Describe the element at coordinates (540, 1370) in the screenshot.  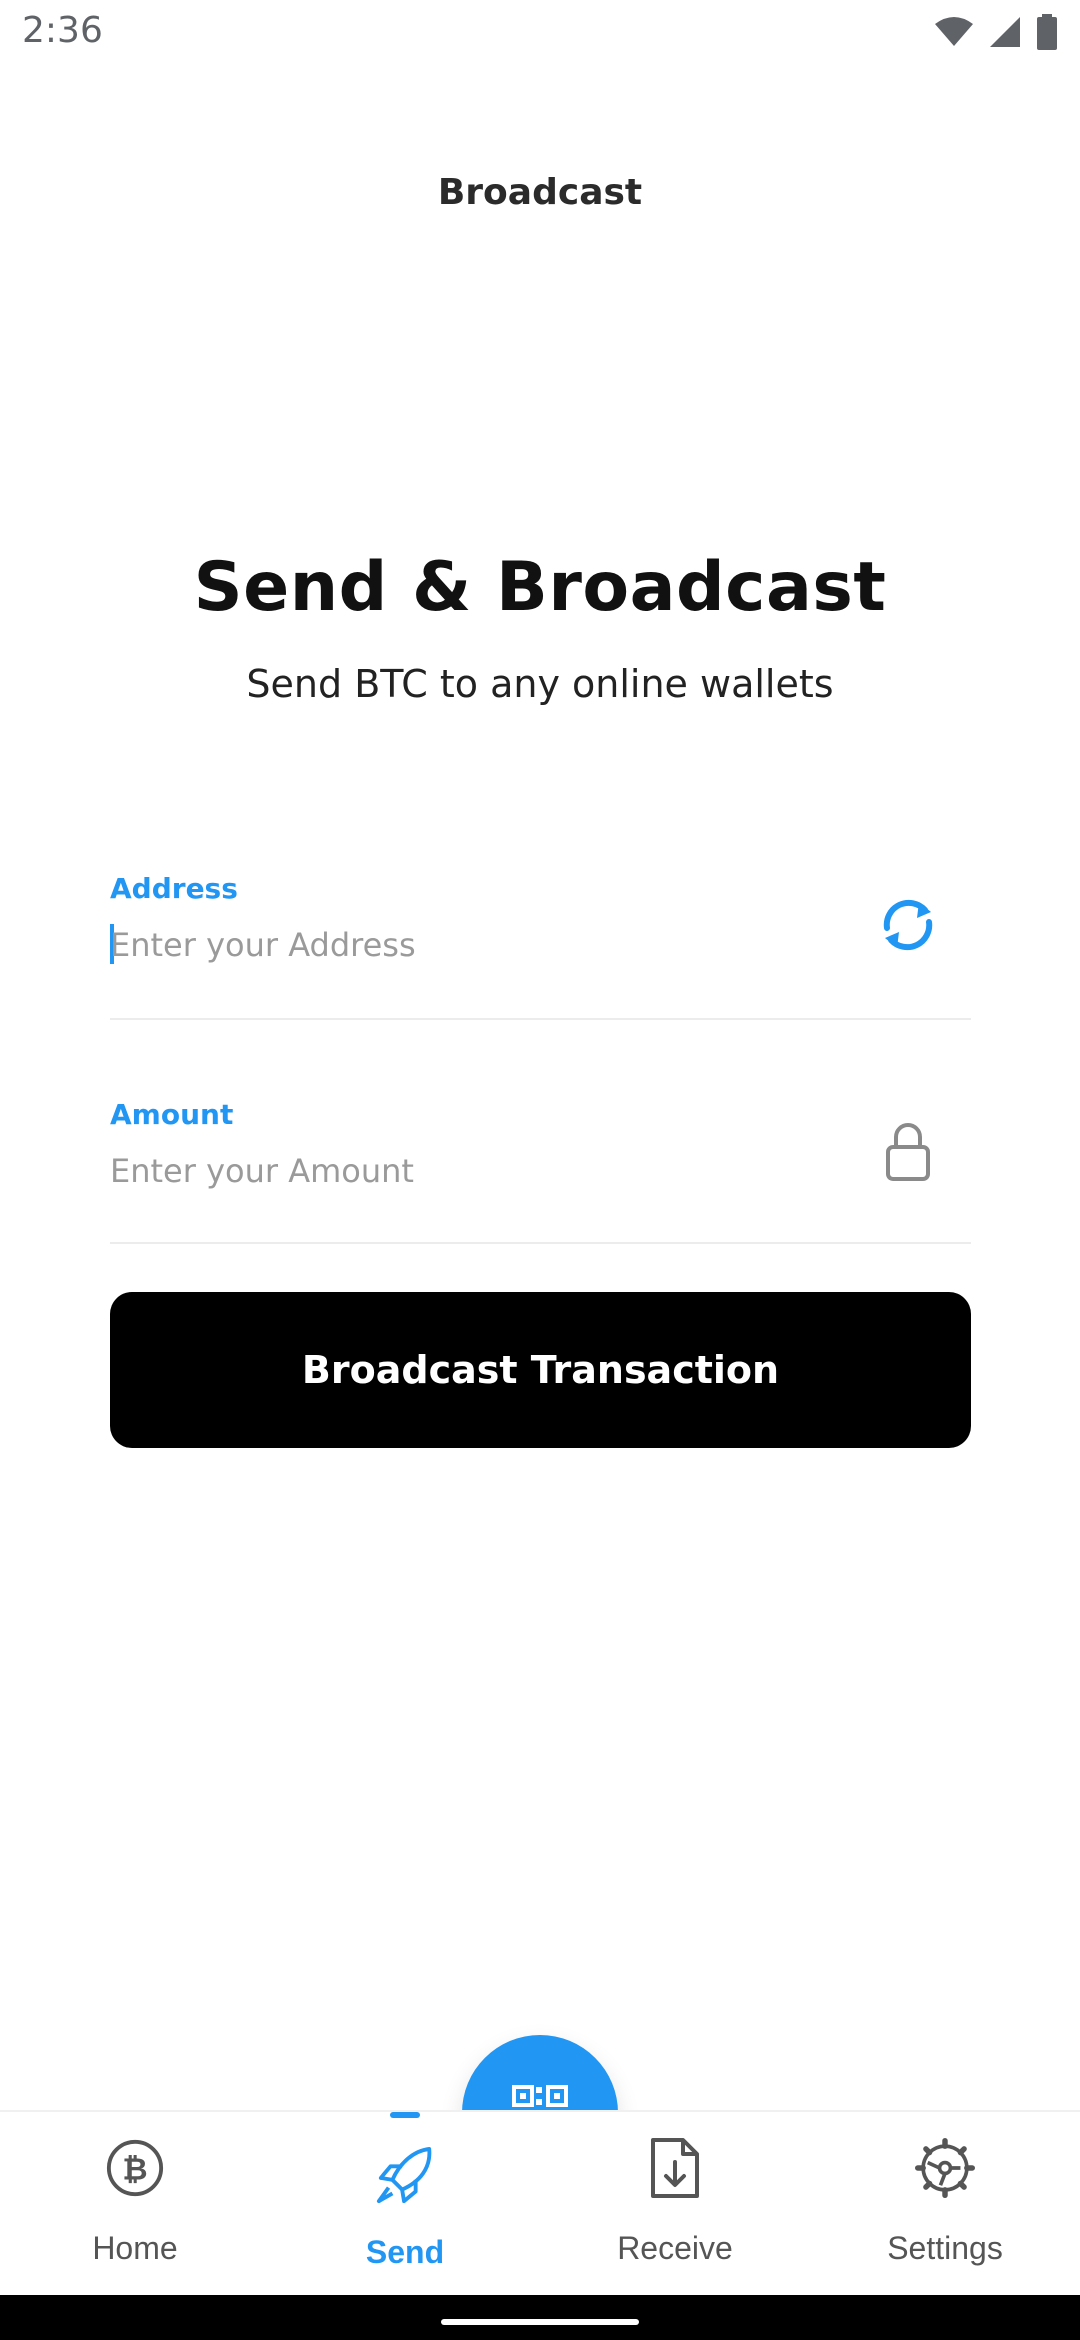
I see `broadcast-transaction-button: Broadcast Transaction` at that location.